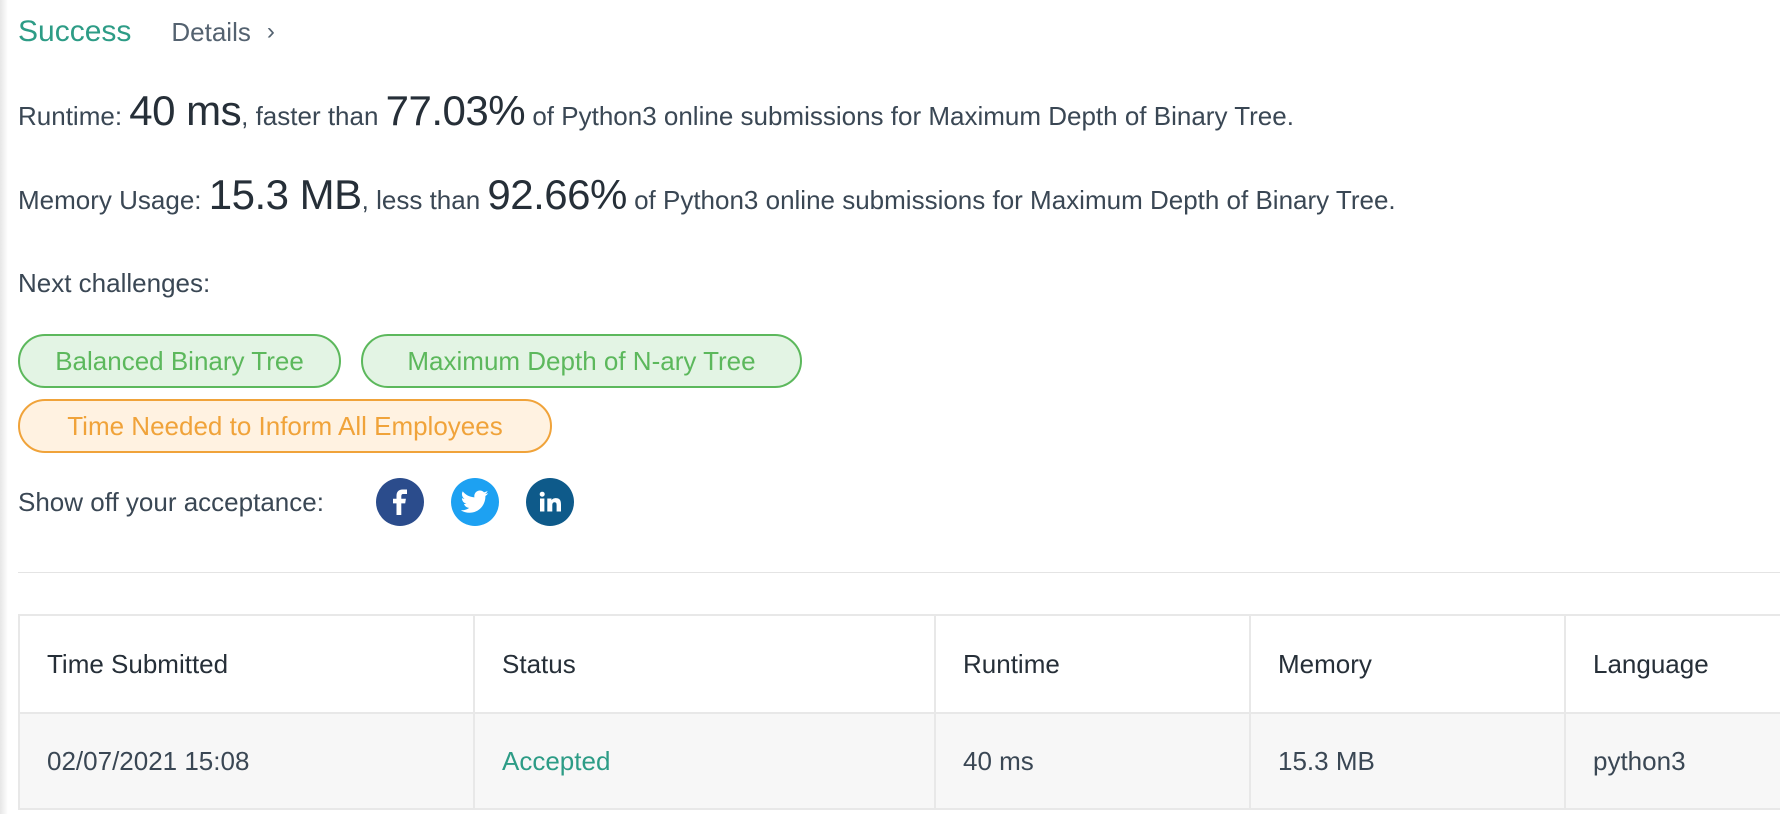  I want to click on challenge-time-needed-to-inform: Time Needed to Inform All Employees, so click(285, 426).